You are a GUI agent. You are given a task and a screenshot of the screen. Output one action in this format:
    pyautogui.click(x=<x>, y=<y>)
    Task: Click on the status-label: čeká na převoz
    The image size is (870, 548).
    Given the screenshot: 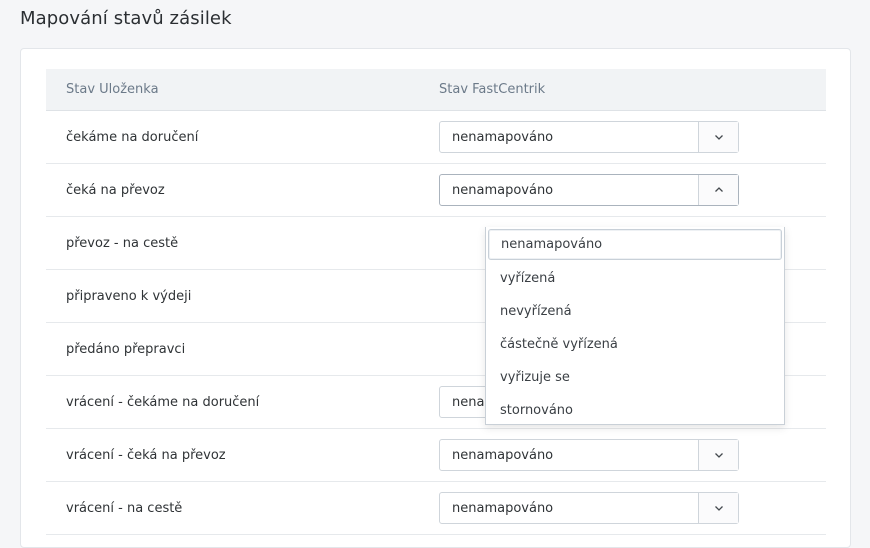 What is the action you would take?
    pyautogui.click(x=115, y=190)
    